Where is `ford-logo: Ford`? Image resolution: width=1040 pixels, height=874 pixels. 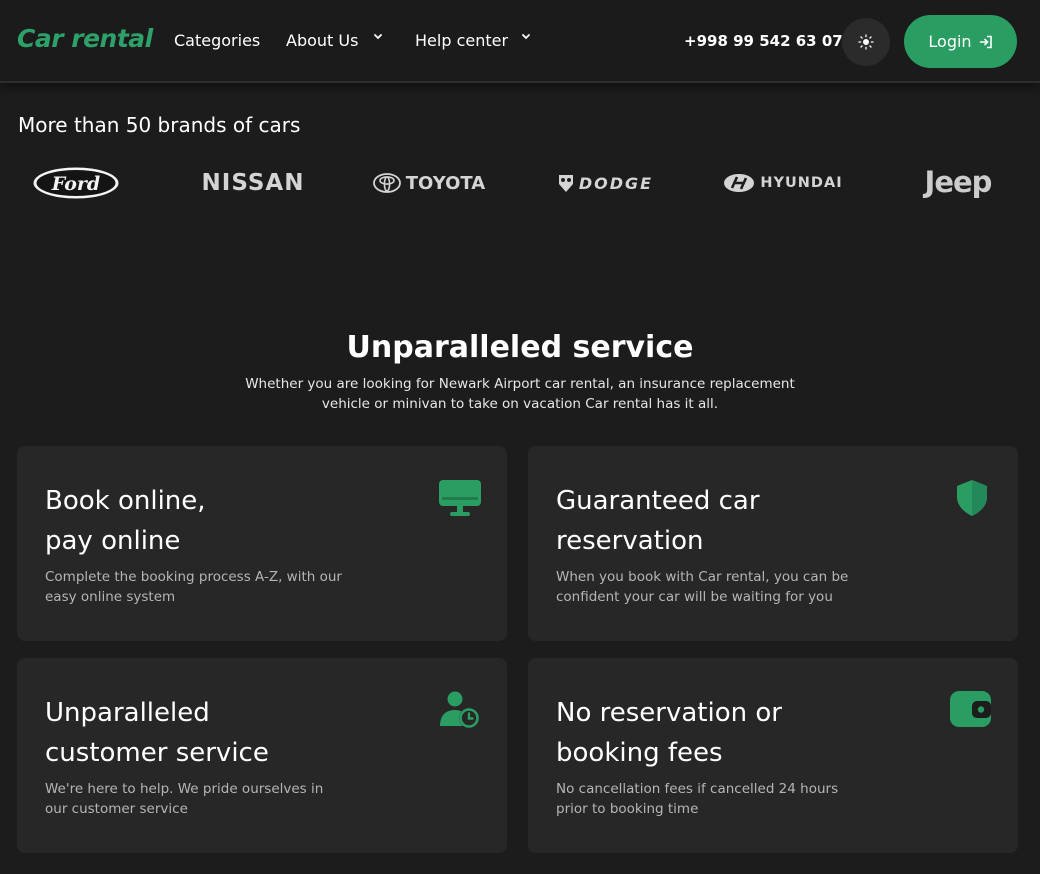
ford-logo: Ford is located at coordinates (76, 183).